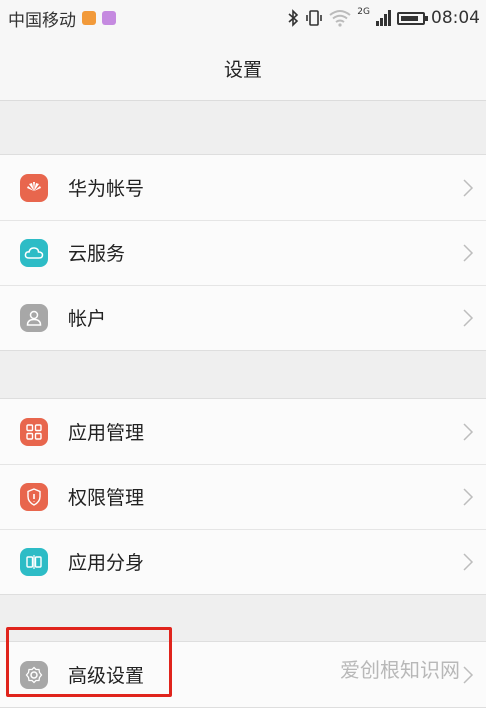  I want to click on page-header: 设置, so click(243, 68).